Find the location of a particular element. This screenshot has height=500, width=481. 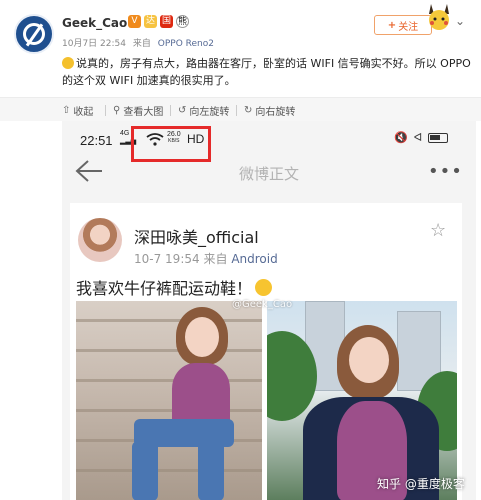

view-large-button: ⚲ 查看大图 is located at coordinates (138, 110).